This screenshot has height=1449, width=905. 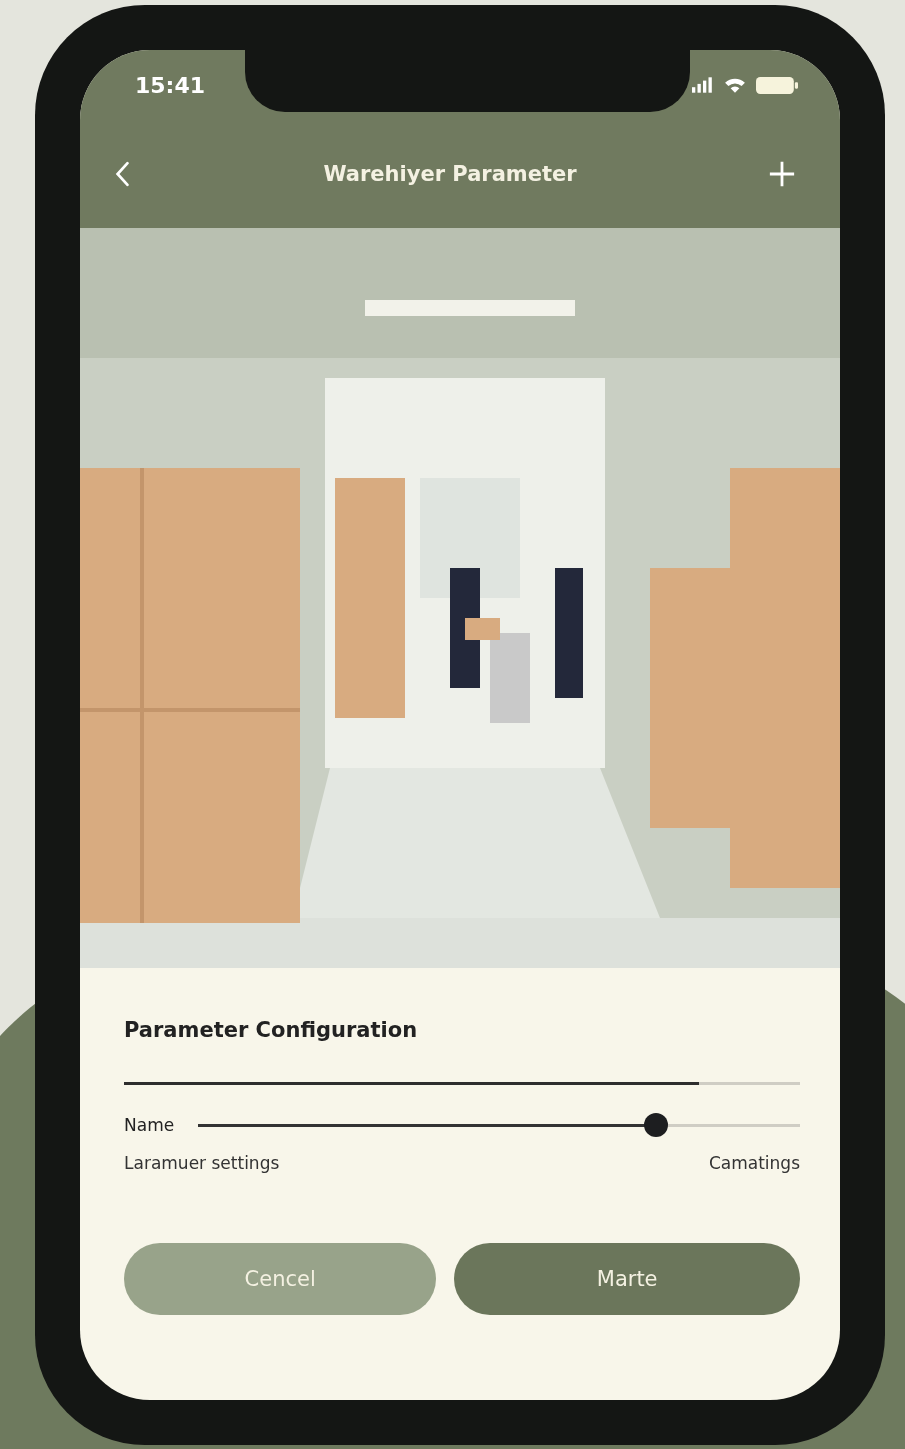 What do you see at coordinates (149, 1125) in the screenshot?
I see `slider-label: Name` at bounding box center [149, 1125].